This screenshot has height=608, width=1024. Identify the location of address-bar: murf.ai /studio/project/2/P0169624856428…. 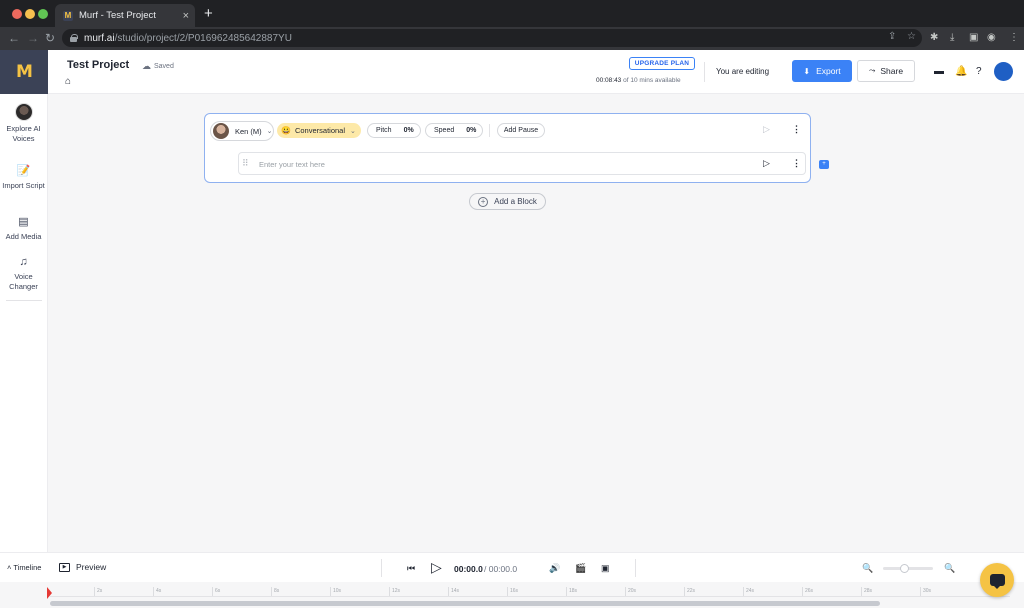
(492, 38).